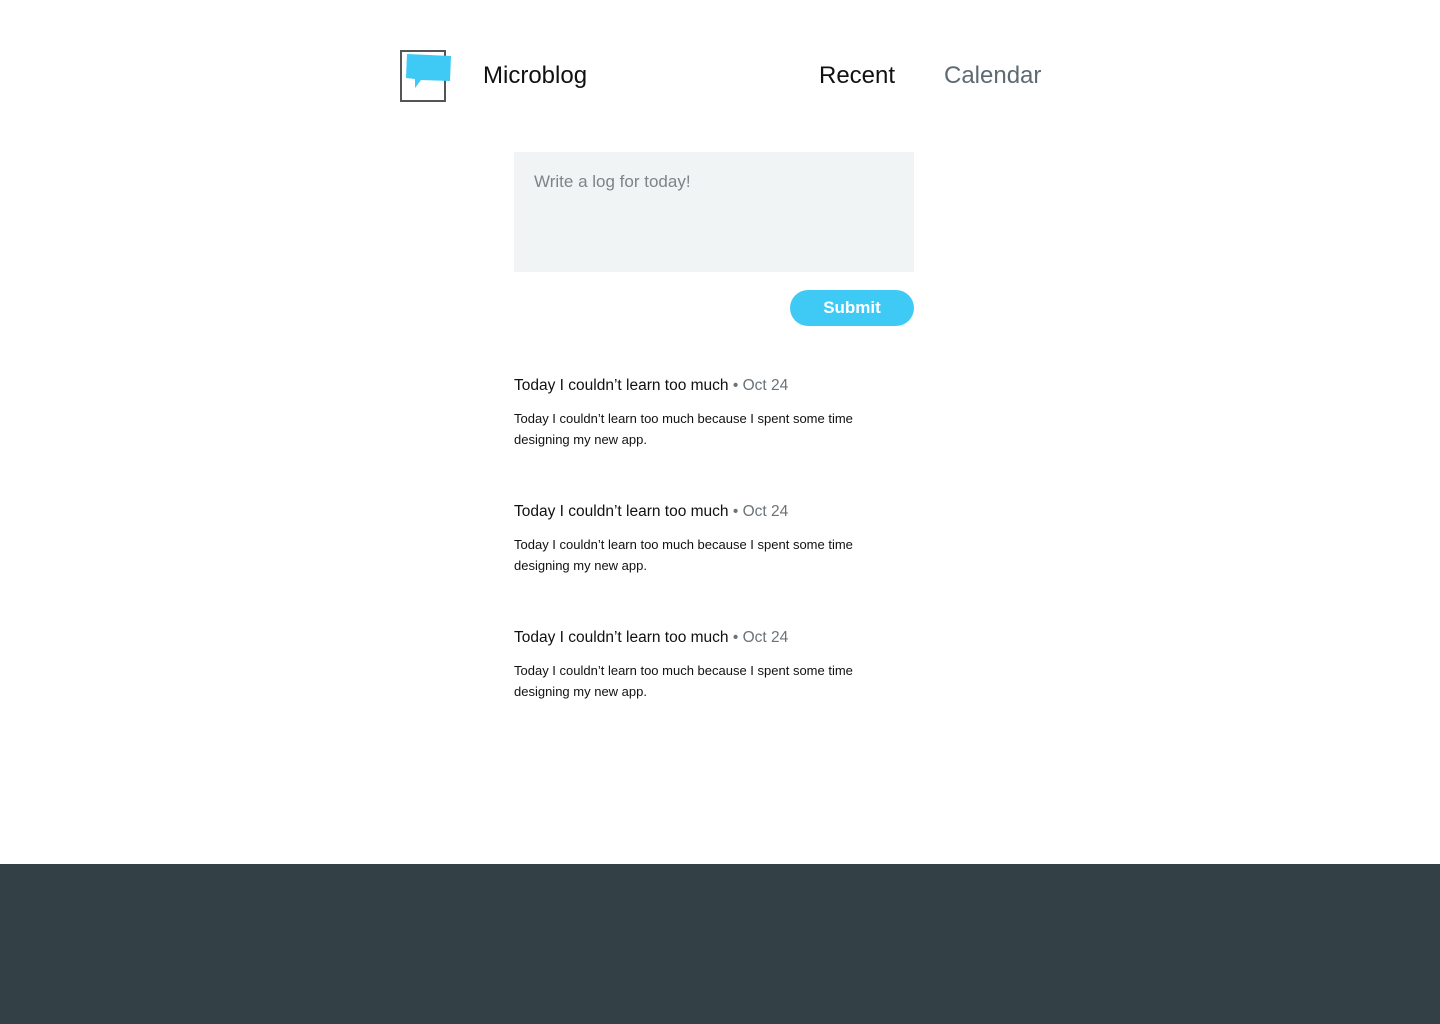  What do you see at coordinates (857, 76) in the screenshot?
I see `nav-recent: Recent` at bounding box center [857, 76].